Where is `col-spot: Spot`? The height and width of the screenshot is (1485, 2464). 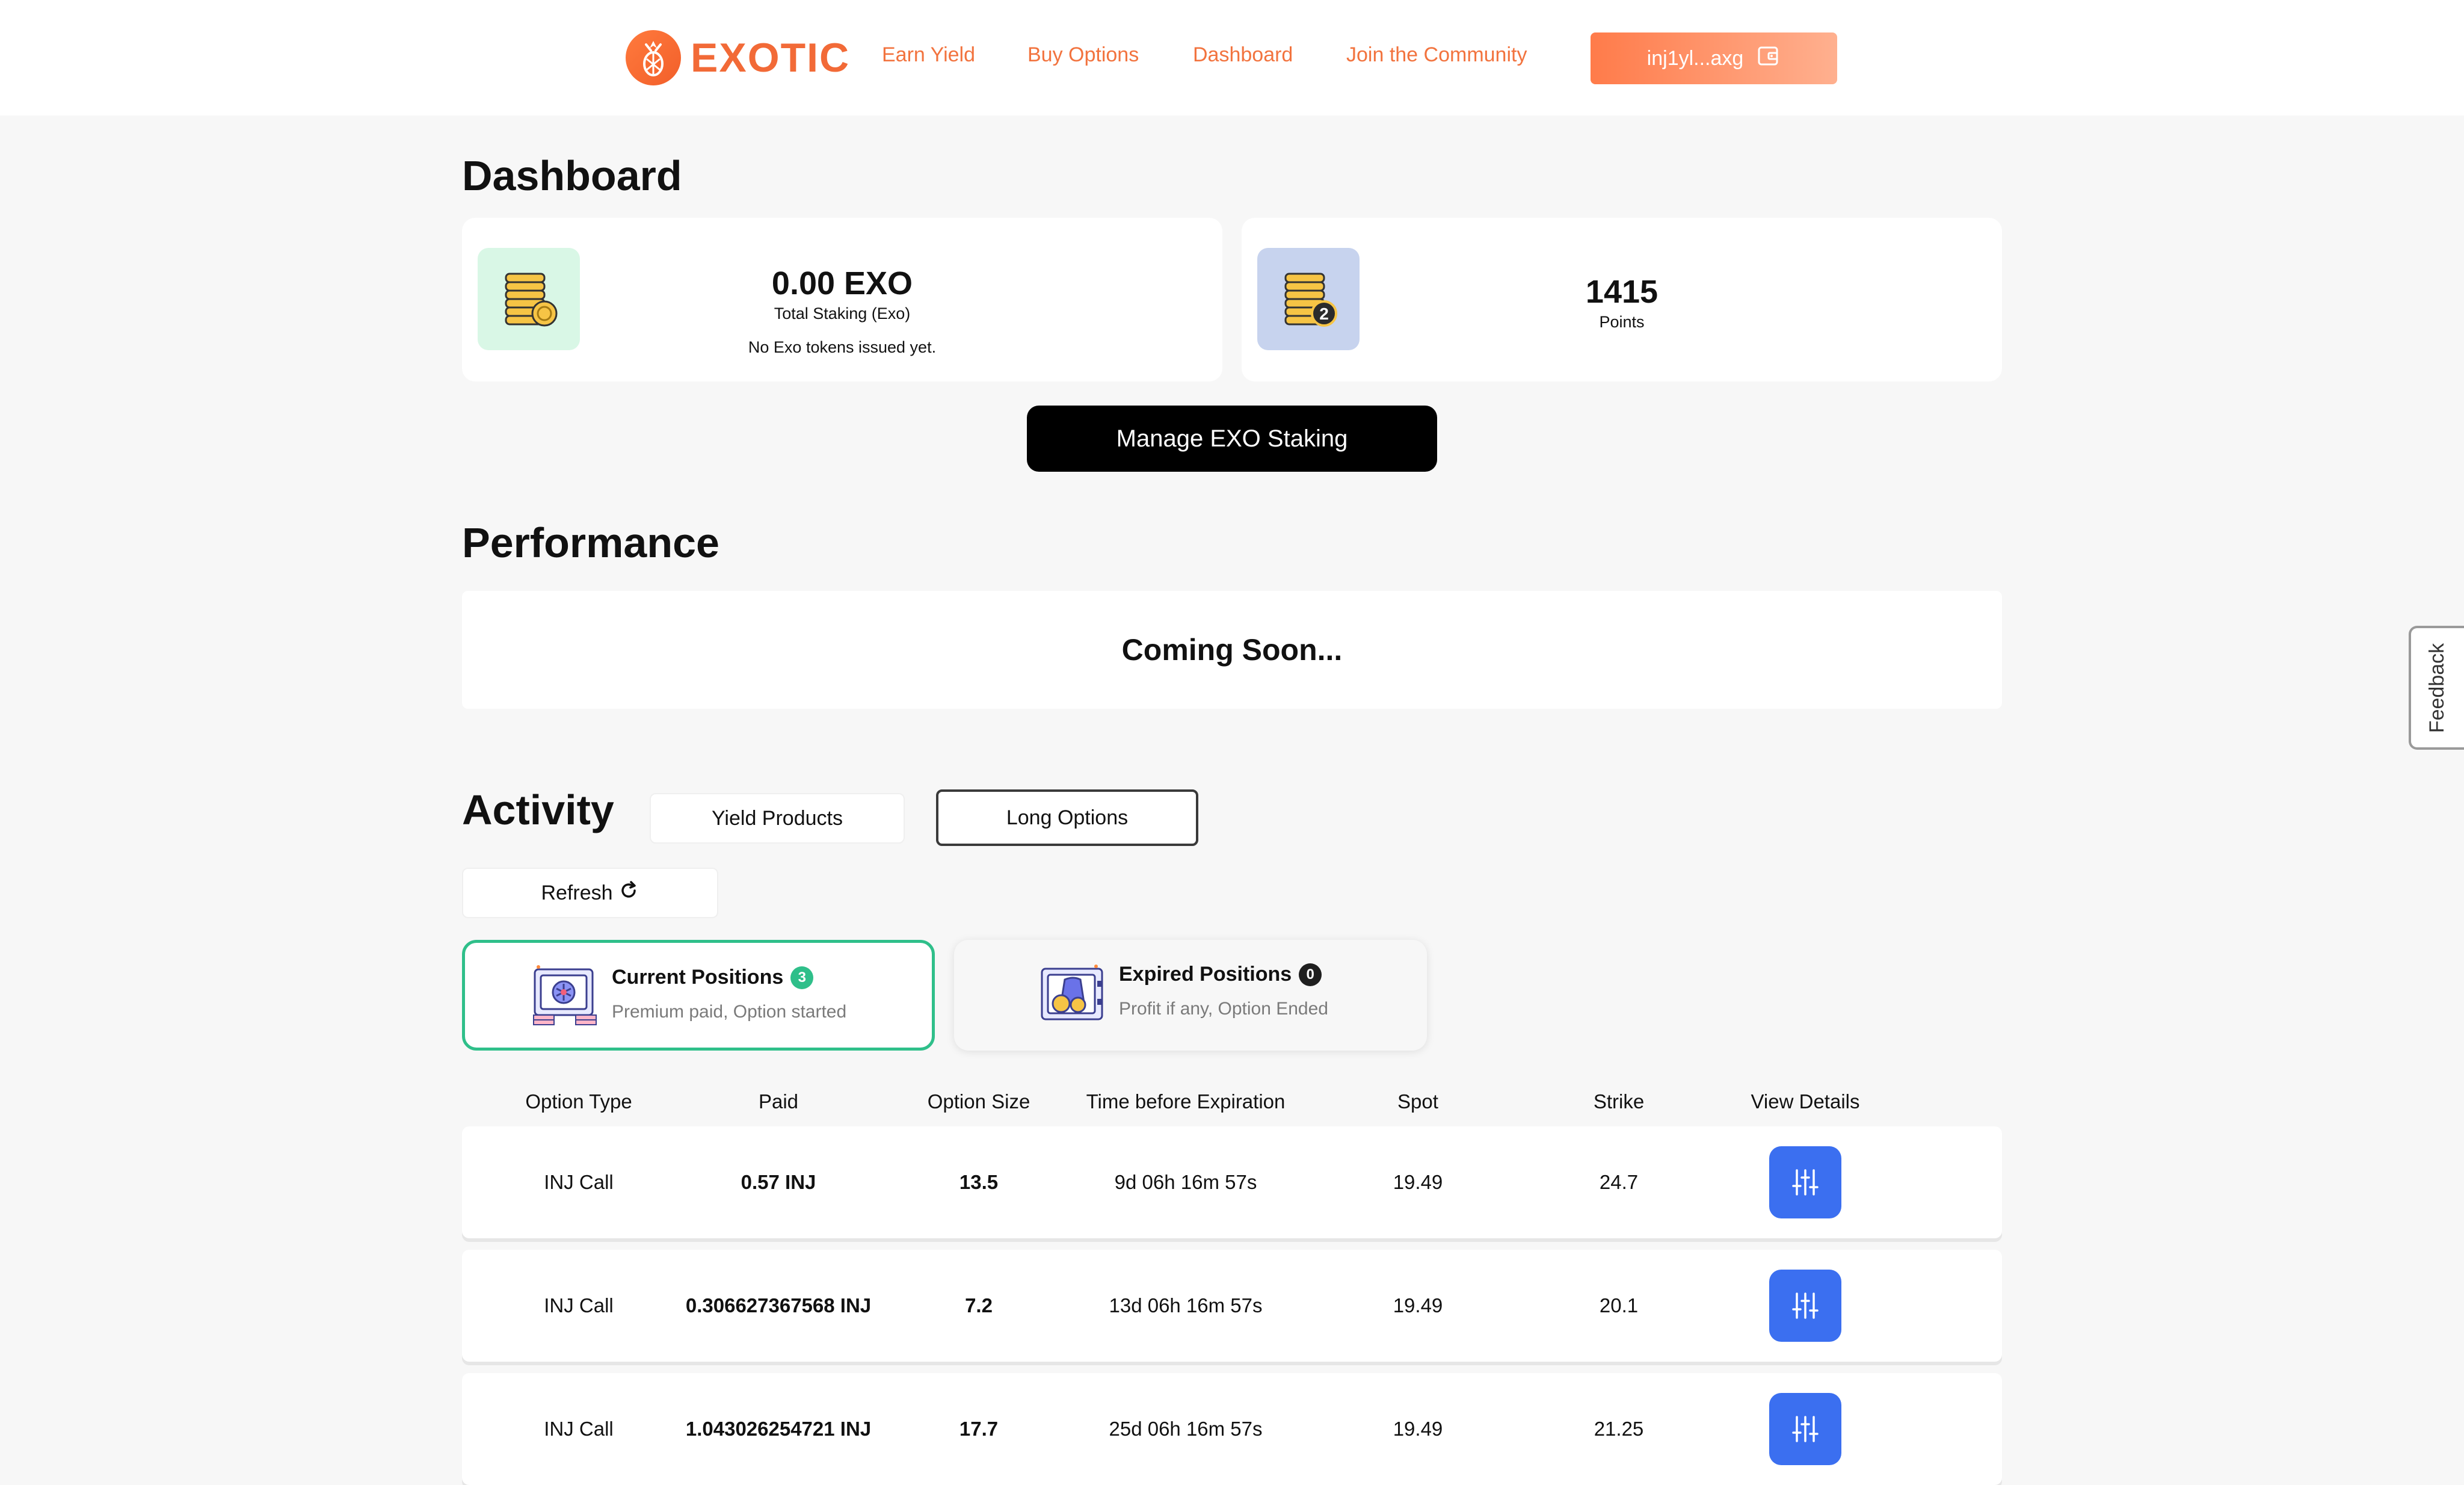 col-spot: Spot is located at coordinates (1417, 1101).